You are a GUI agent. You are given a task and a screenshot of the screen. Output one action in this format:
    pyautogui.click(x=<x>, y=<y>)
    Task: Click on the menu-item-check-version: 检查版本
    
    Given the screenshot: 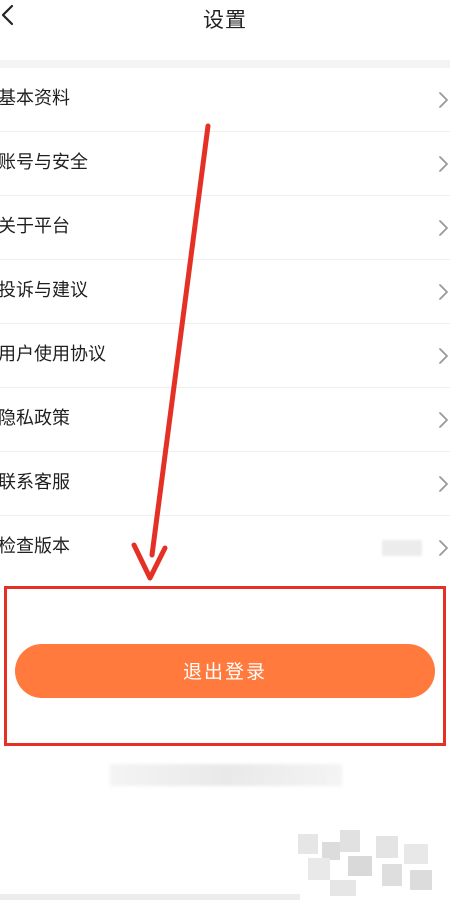 What is the action you would take?
    pyautogui.click(x=225, y=548)
    